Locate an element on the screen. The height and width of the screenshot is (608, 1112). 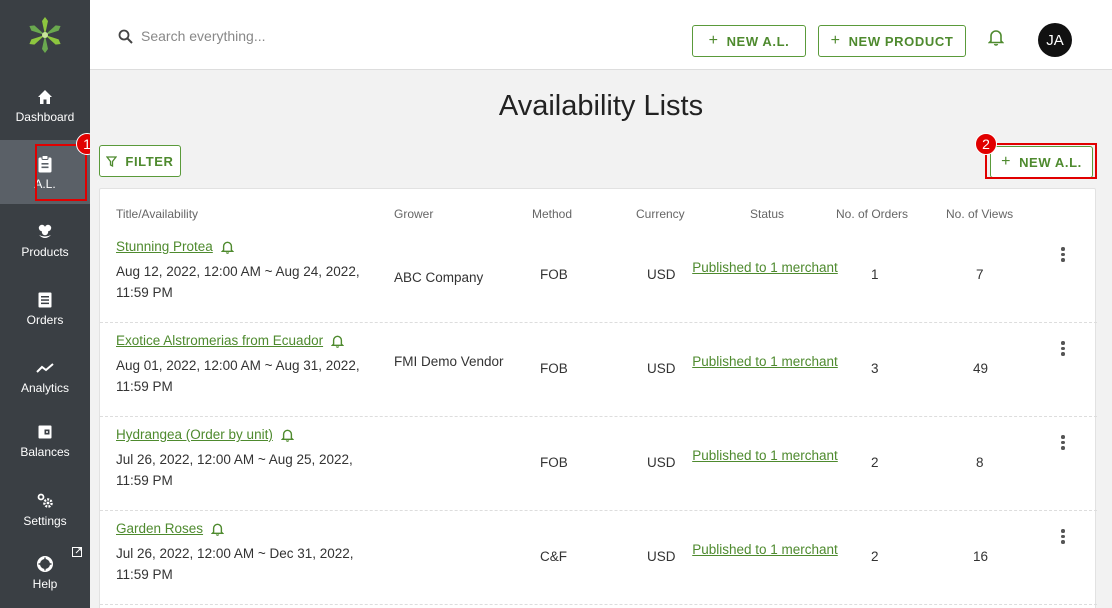
sidebar-item-label: Help is located at coordinates (45, 583).